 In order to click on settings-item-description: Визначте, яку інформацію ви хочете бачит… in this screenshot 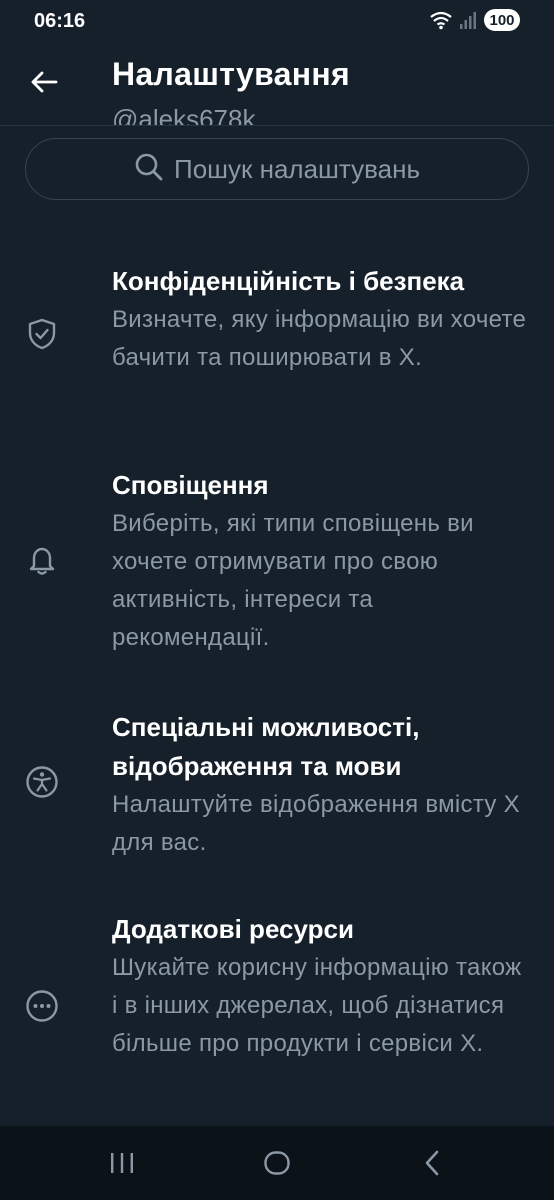, I will do `click(319, 338)`.